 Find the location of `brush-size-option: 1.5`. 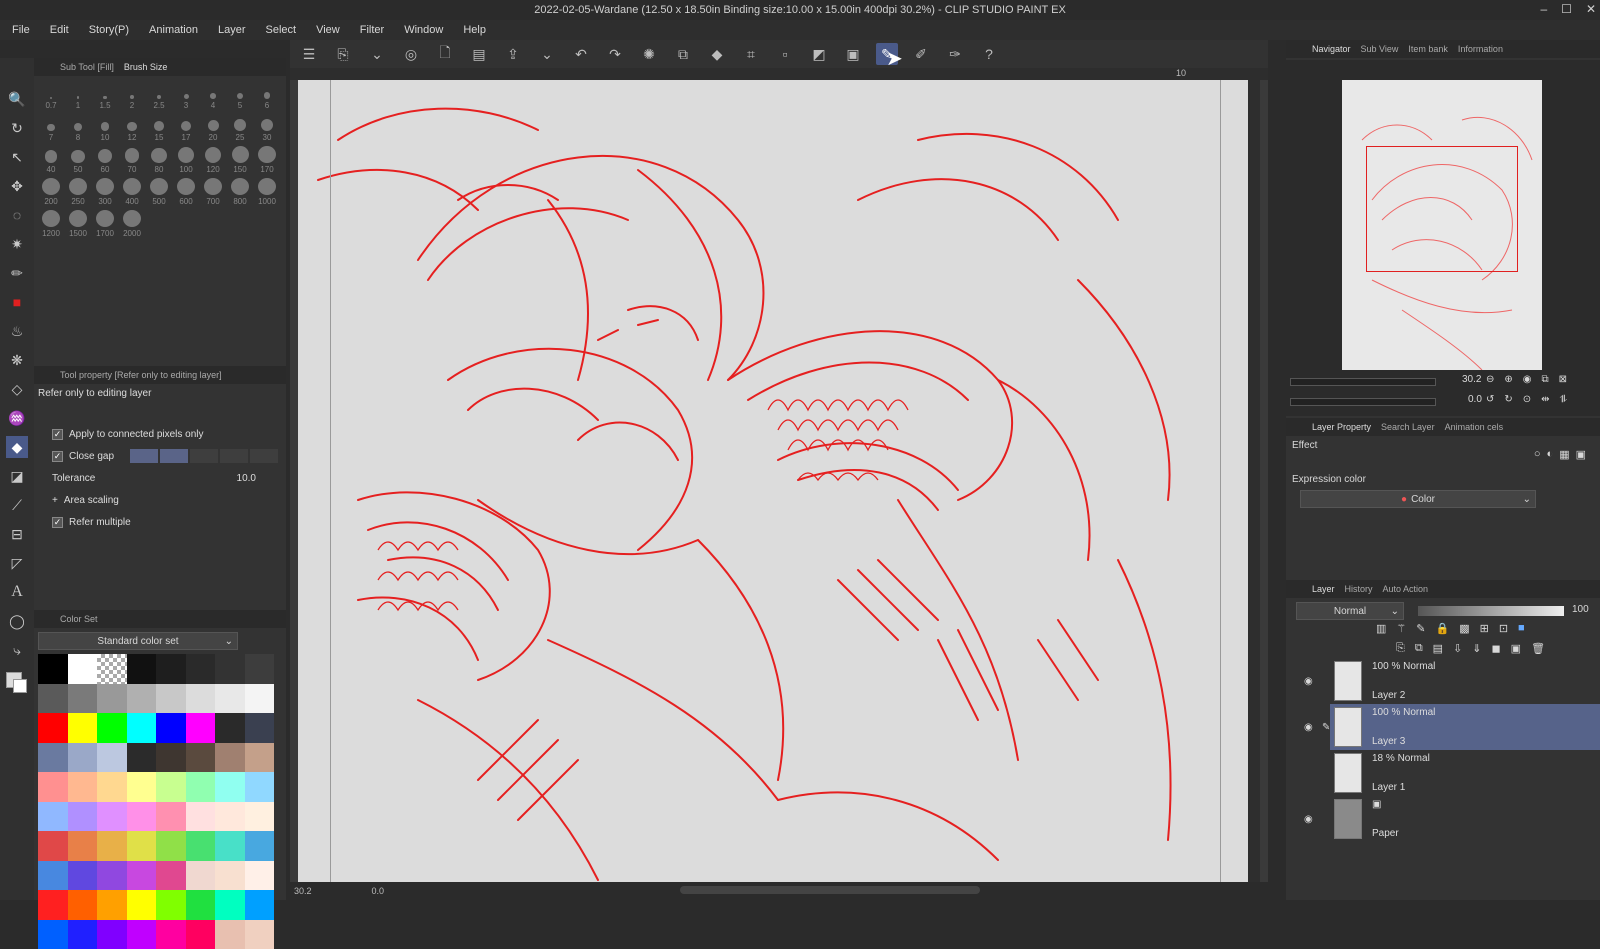

brush-size-option: 1.5 is located at coordinates (105, 96).